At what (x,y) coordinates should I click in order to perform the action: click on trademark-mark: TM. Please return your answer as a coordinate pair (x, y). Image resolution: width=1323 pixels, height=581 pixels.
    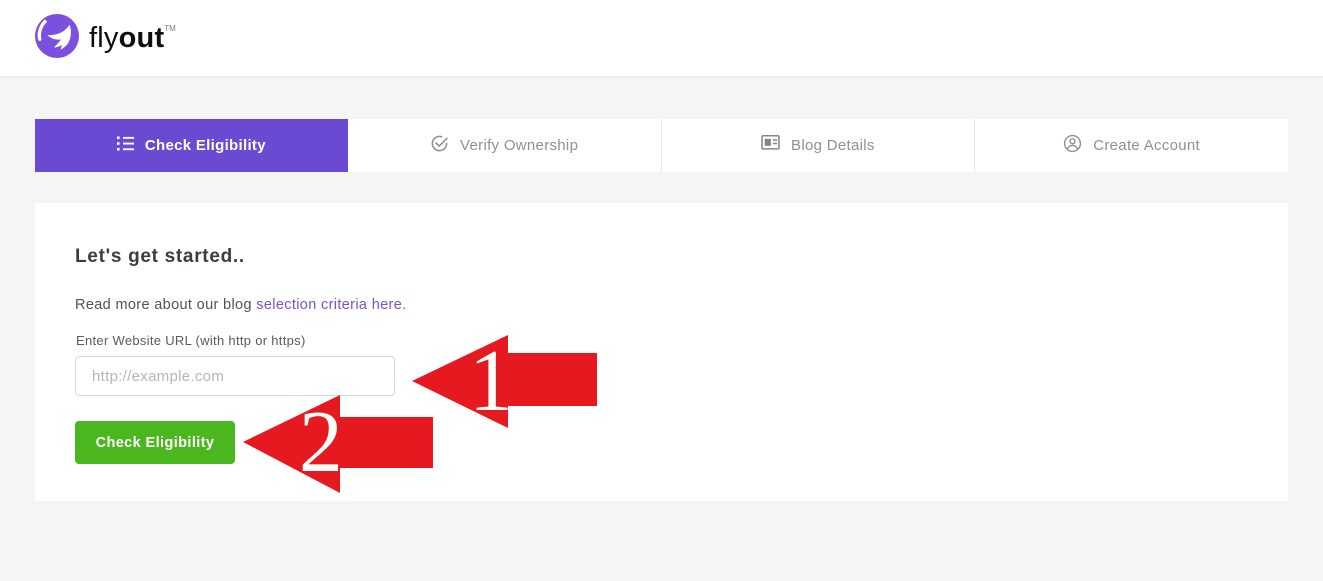
    Looking at the image, I should click on (170, 28).